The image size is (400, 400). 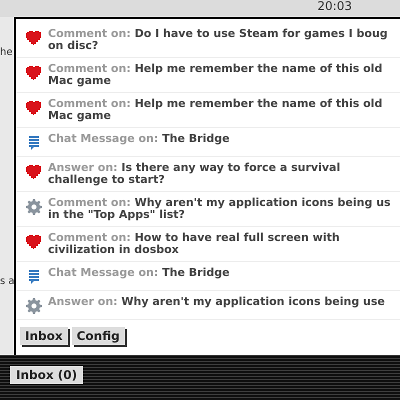 What do you see at coordinates (194, 168) in the screenshot?
I see `notification-text: Answer on: Is there any way to force a survival` at bounding box center [194, 168].